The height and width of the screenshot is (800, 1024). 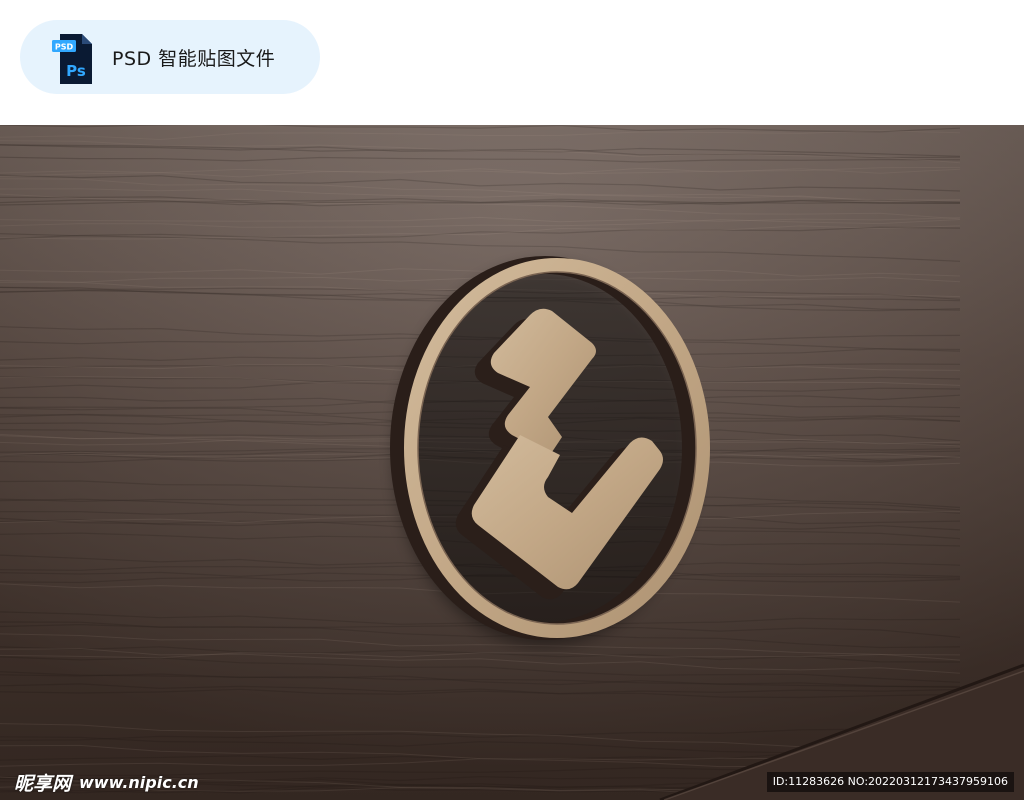 What do you see at coordinates (72, 59) in the screenshot?
I see `photoshop-file-icon: PSD Ps` at bounding box center [72, 59].